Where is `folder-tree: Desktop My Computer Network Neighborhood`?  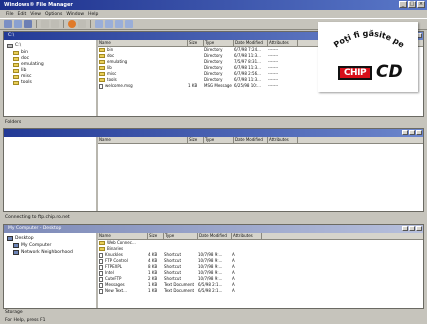
folder-tree: Desktop My Computer Network Neighborhood is located at coordinates (51, 270).